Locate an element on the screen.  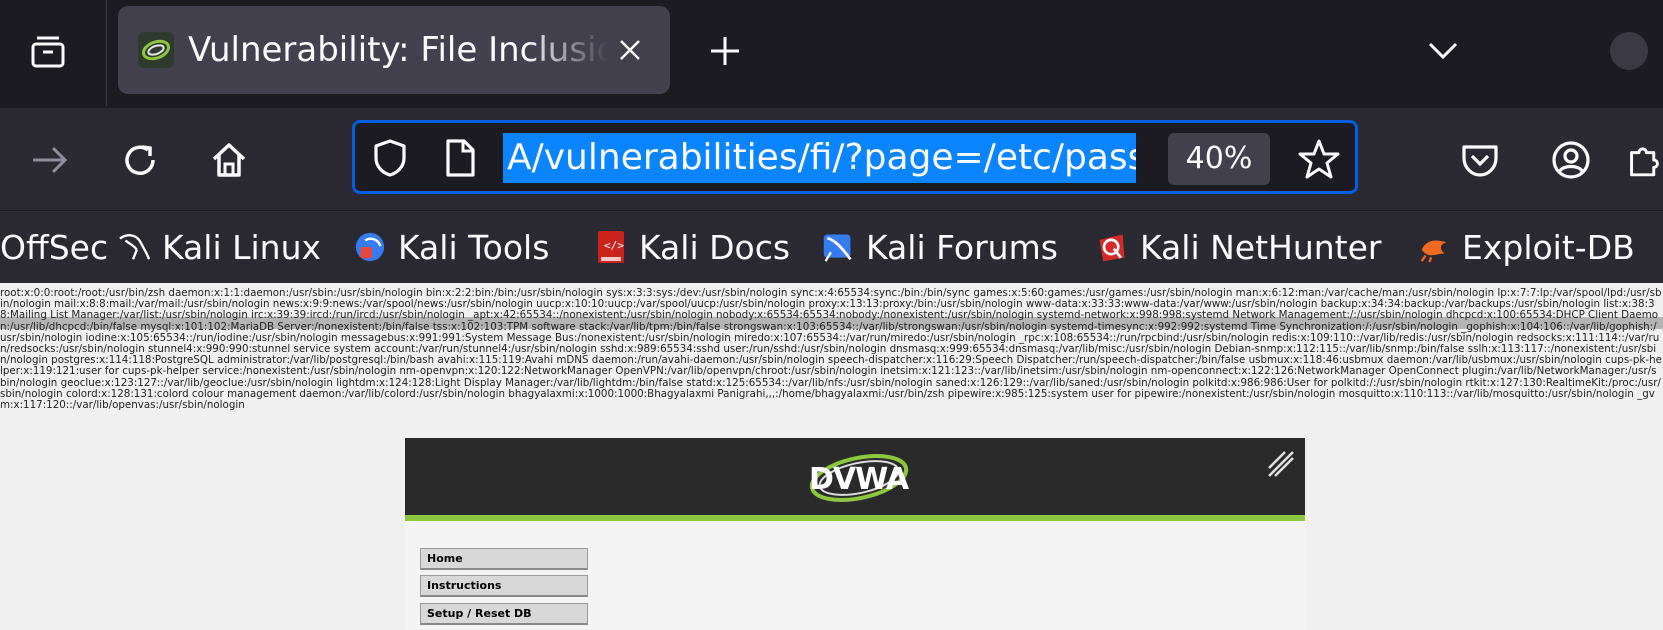
menu-setup-reset-db: Setup / Reset DB is located at coordinates (504, 614).